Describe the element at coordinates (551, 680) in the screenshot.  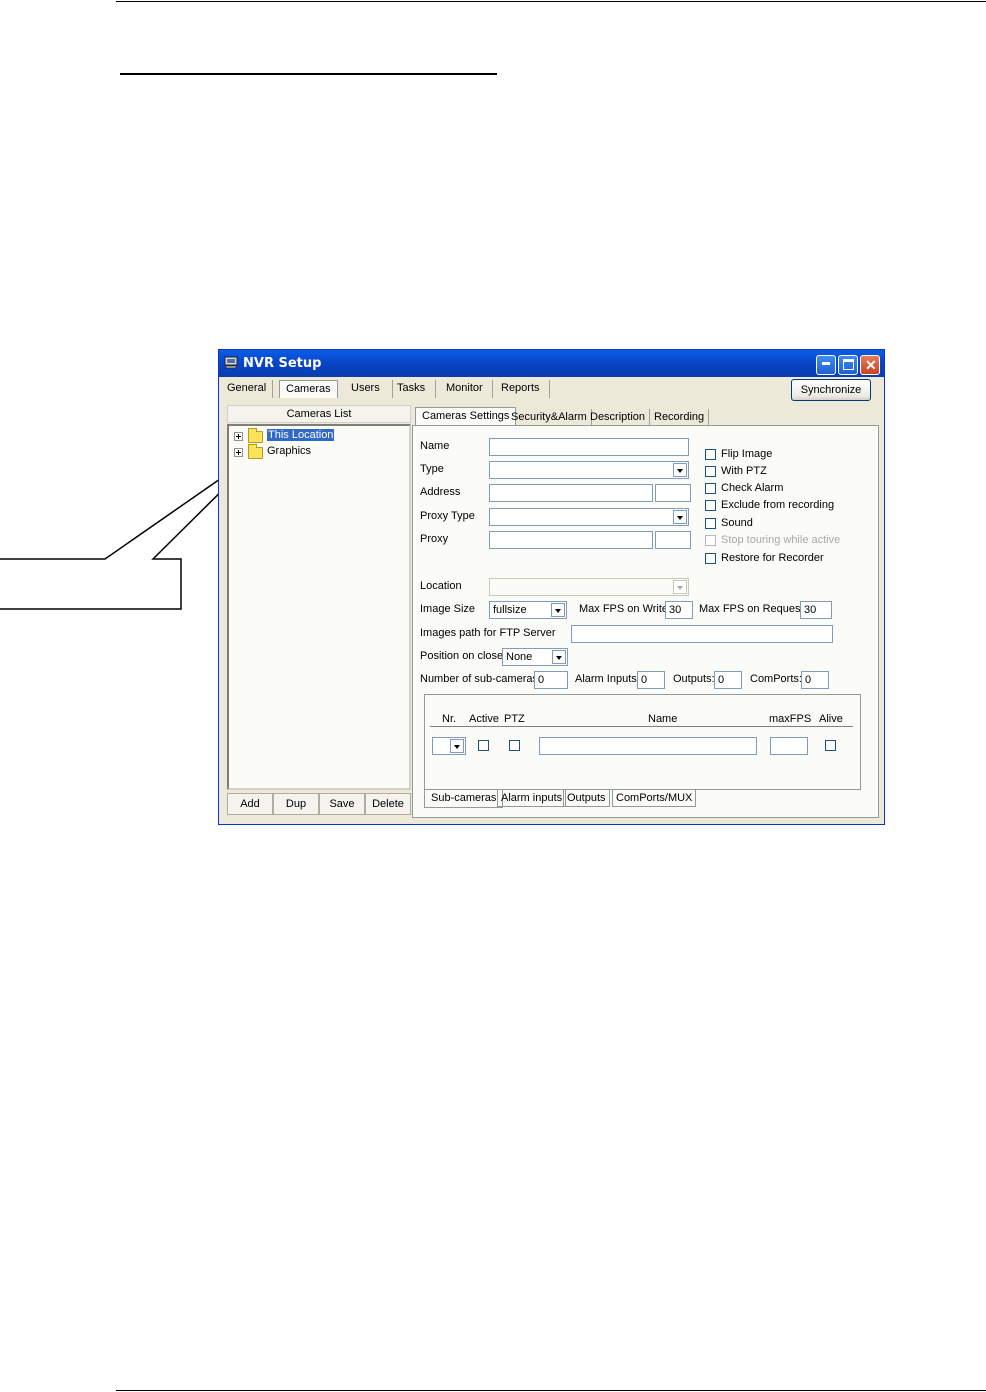
I see `sub-cameras-field: 0` at that location.